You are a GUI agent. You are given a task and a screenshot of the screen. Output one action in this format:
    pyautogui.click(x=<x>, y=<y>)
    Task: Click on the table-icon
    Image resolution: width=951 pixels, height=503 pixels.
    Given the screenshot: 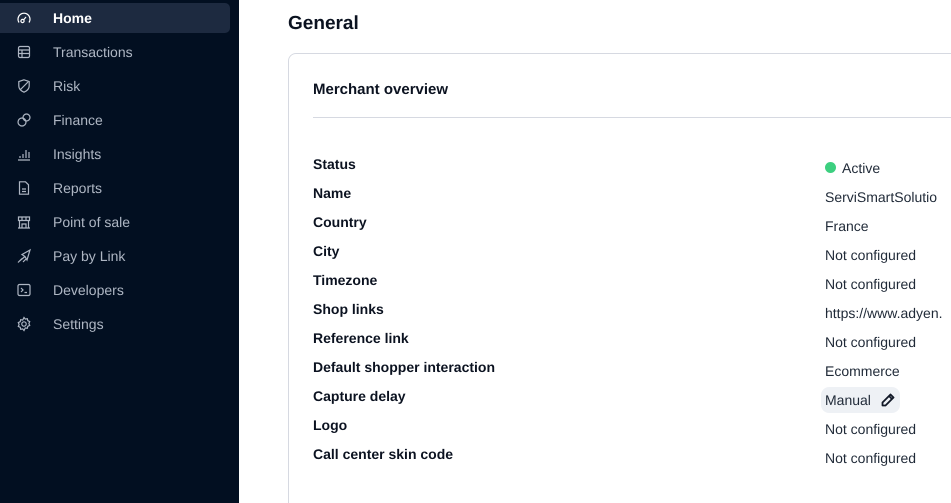 What is the action you would take?
    pyautogui.click(x=24, y=52)
    